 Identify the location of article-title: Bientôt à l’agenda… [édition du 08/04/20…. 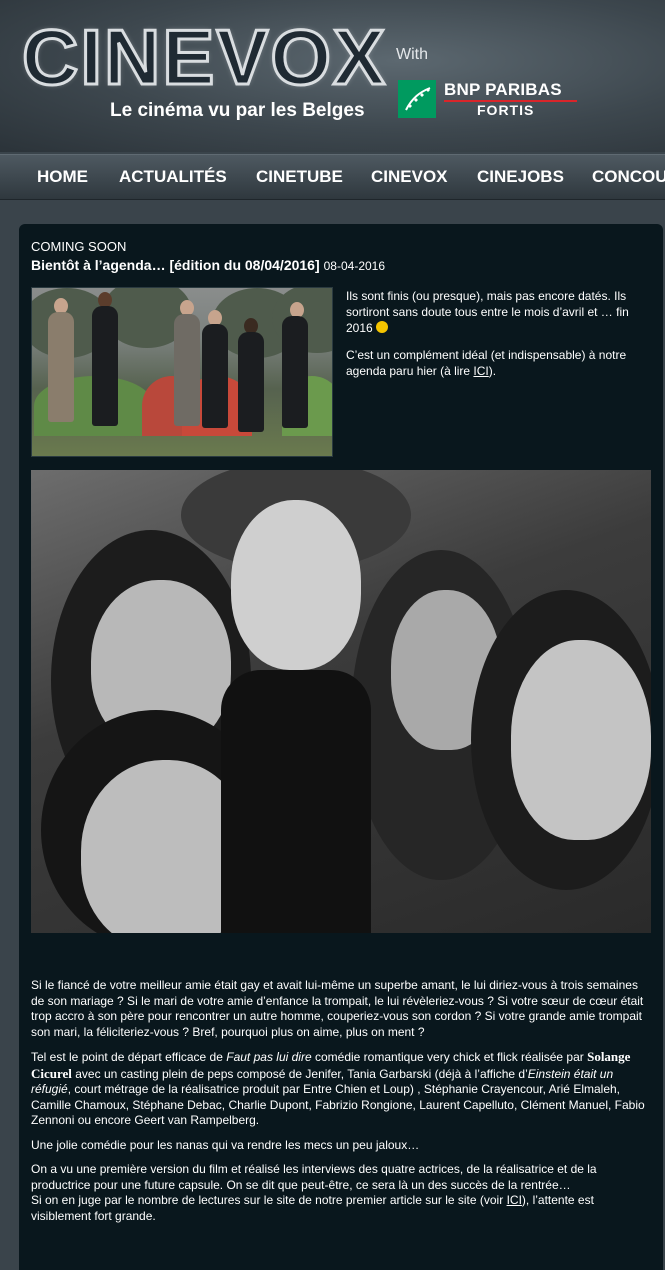
(208, 265).